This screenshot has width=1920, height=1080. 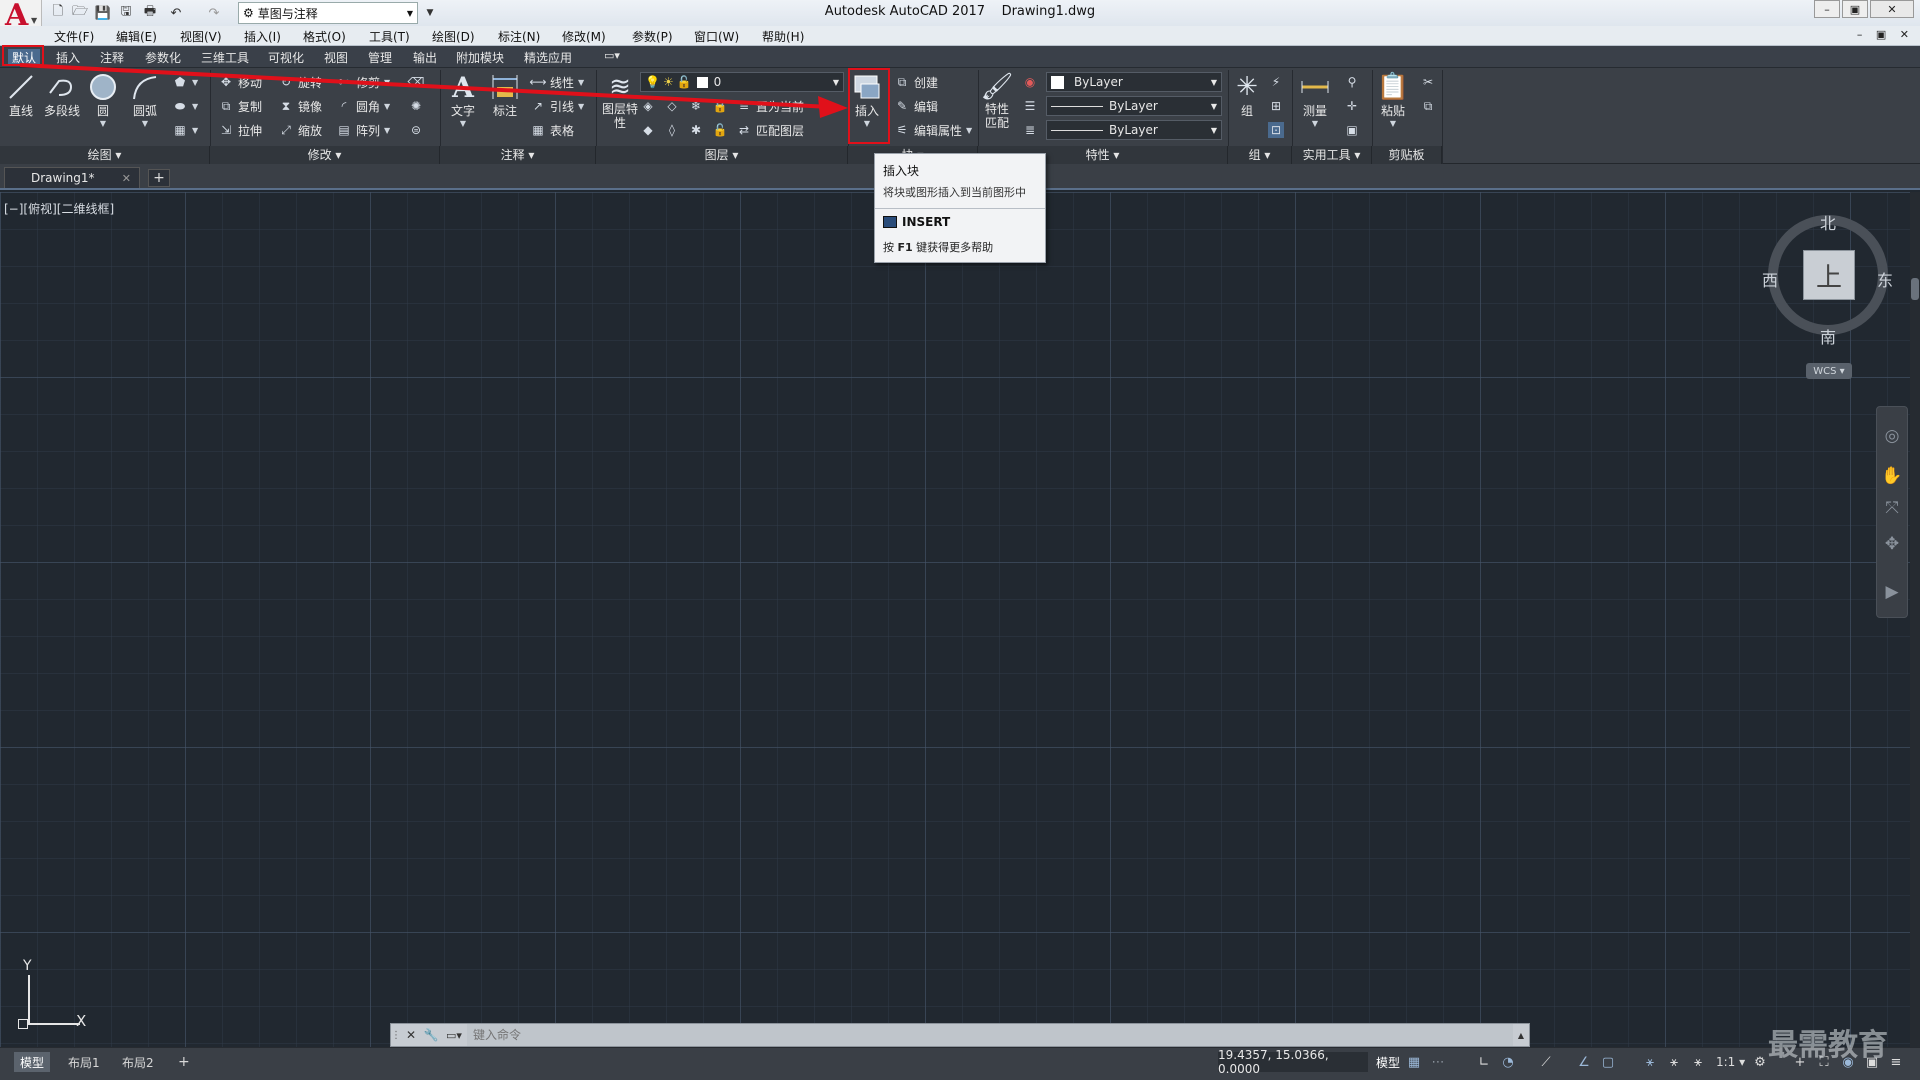 I want to click on utilities-panel-label: 实用工具, so click(x=1326, y=155).